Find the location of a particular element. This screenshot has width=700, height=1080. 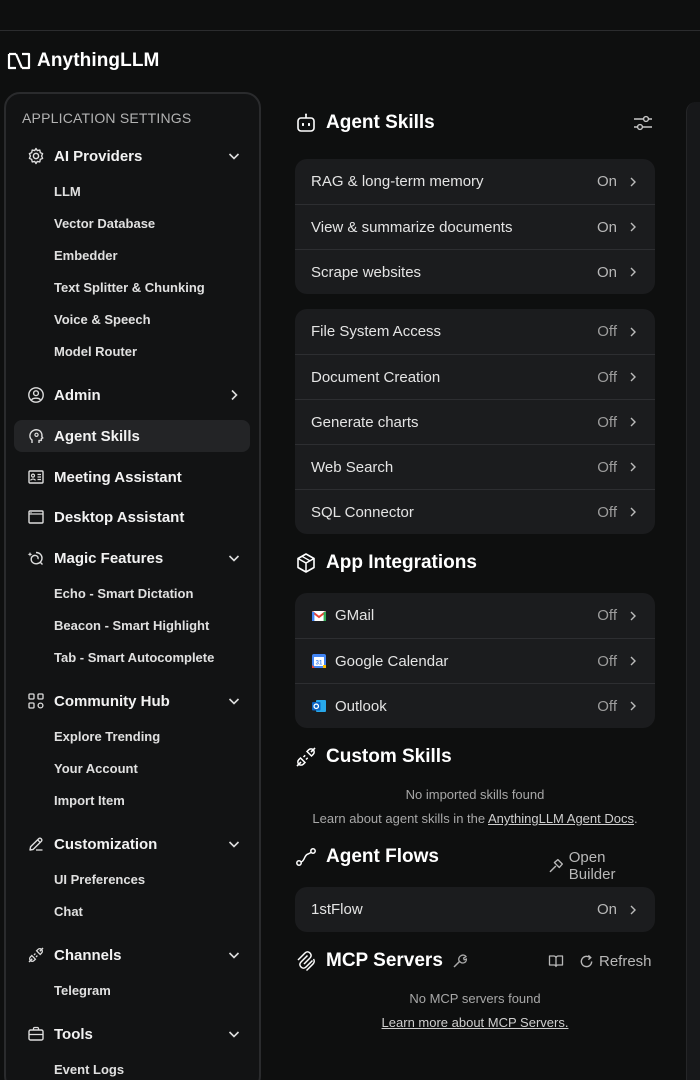

nav-label: Meeting Assistant is located at coordinates (118, 477).